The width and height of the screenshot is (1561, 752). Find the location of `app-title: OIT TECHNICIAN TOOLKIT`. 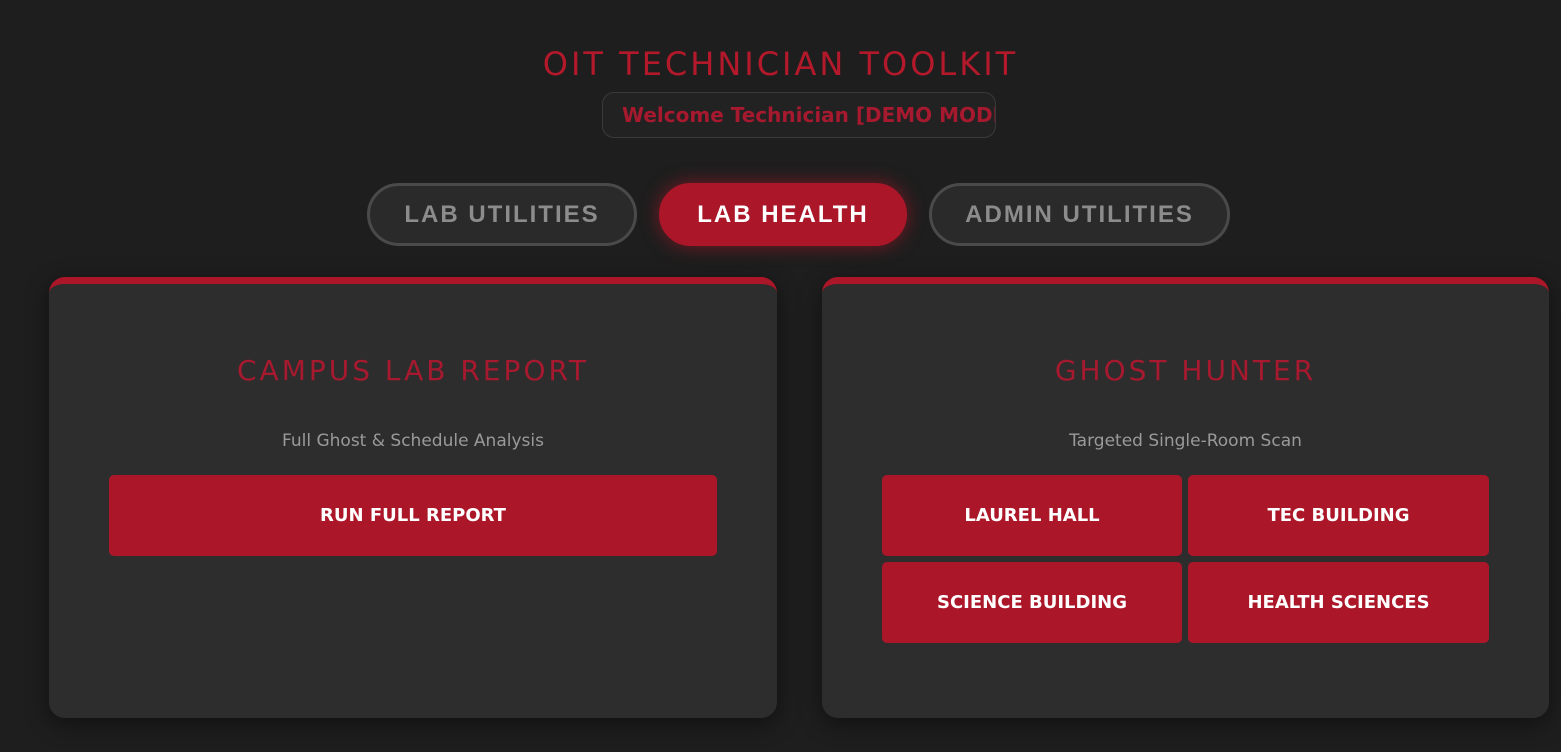

app-title: OIT TECHNICIAN TOOLKIT is located at coordinates (780, 64).